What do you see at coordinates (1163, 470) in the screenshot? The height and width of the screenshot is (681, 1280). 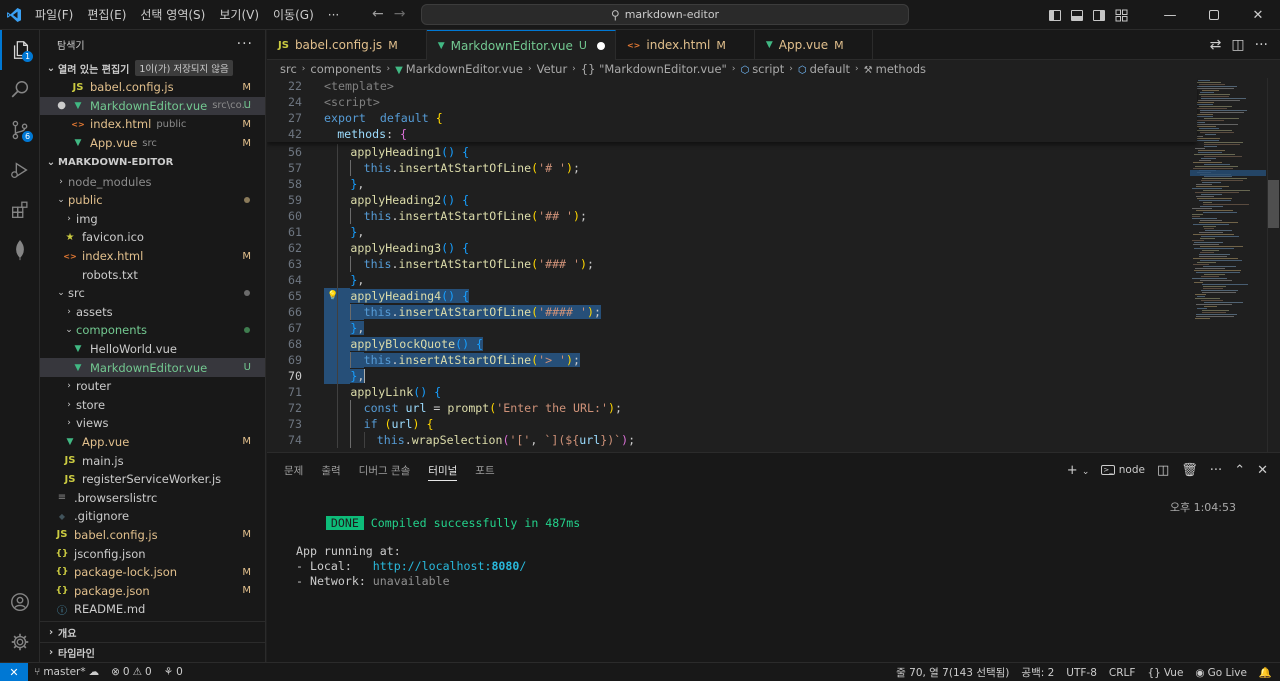 I see `split-terminal-icon: ◫` at bounding box center [1163, 470].